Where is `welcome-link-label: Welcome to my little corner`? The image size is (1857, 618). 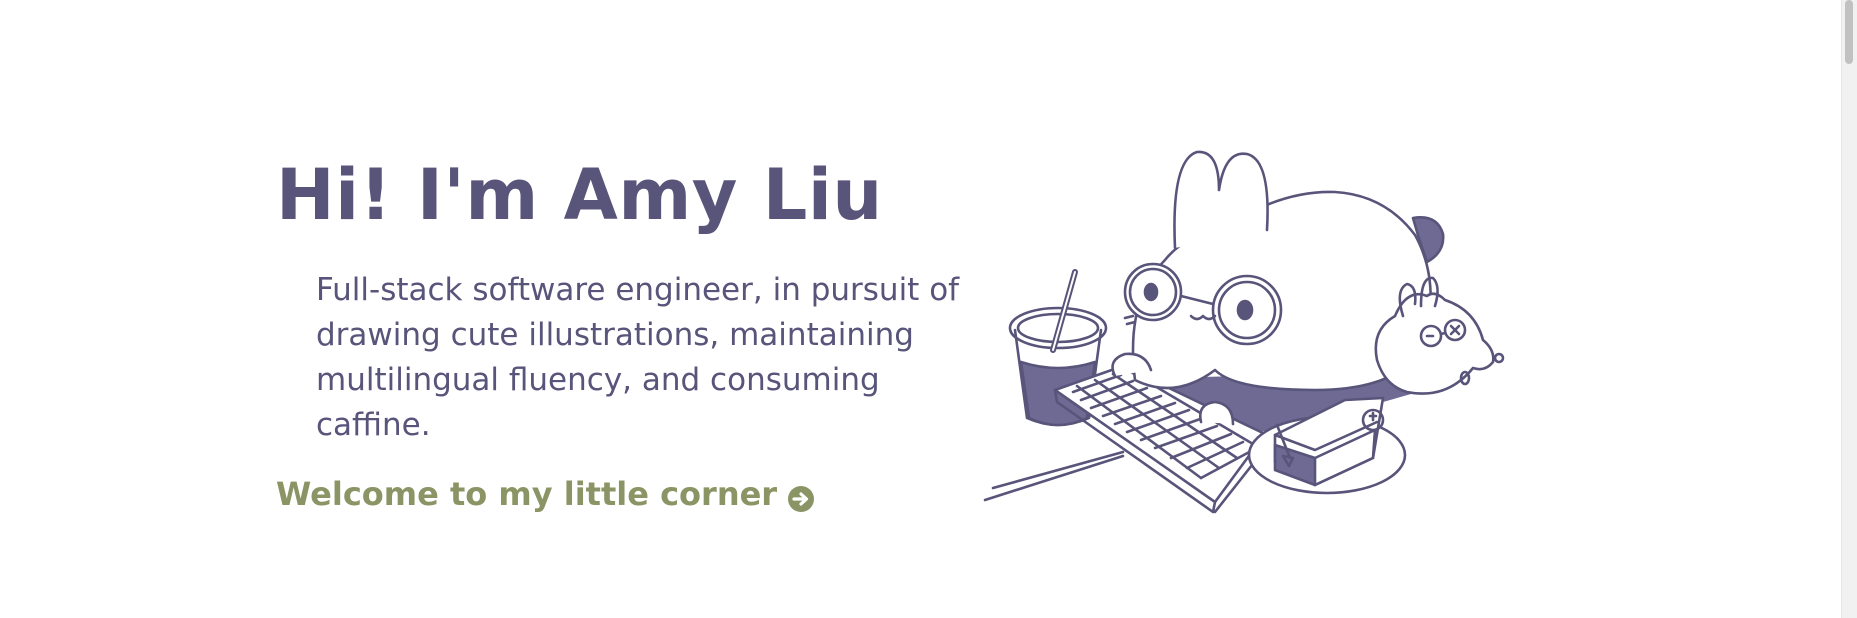
welcome-link-label: Welcome to my little corner is located at coordinates (527, 494).